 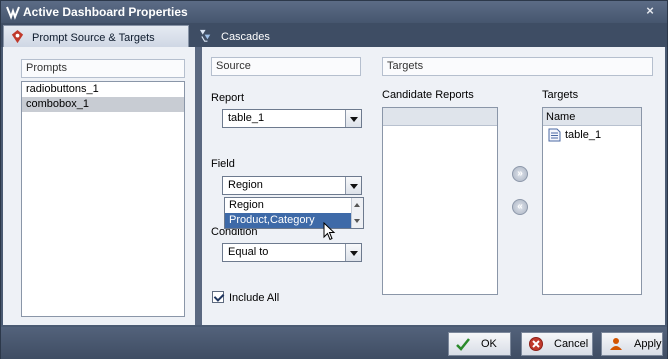 What do you see at coordinates (489, 344) in the screenshot?
I see `ok-label: OK` at bounding box center [489, 344].